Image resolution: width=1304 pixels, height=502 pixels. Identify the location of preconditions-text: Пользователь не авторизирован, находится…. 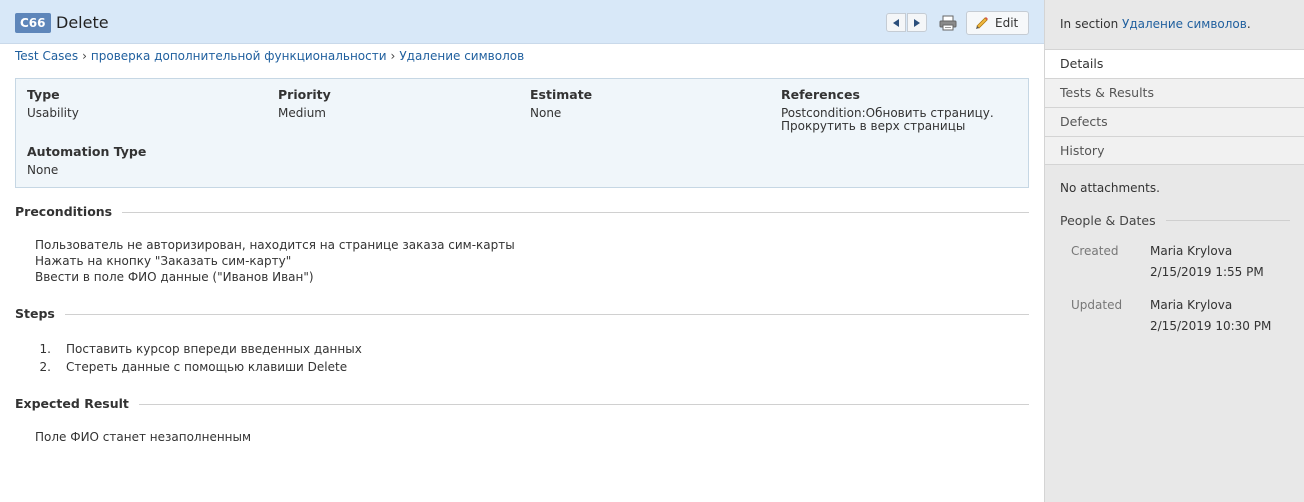
(275, 261).